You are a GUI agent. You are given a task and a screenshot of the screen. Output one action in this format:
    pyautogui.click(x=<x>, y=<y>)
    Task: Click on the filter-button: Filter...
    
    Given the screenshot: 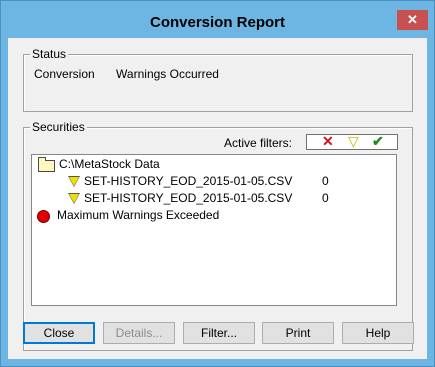 What is the action you would take?
    pyautogui.click(x=219, y=333)
    